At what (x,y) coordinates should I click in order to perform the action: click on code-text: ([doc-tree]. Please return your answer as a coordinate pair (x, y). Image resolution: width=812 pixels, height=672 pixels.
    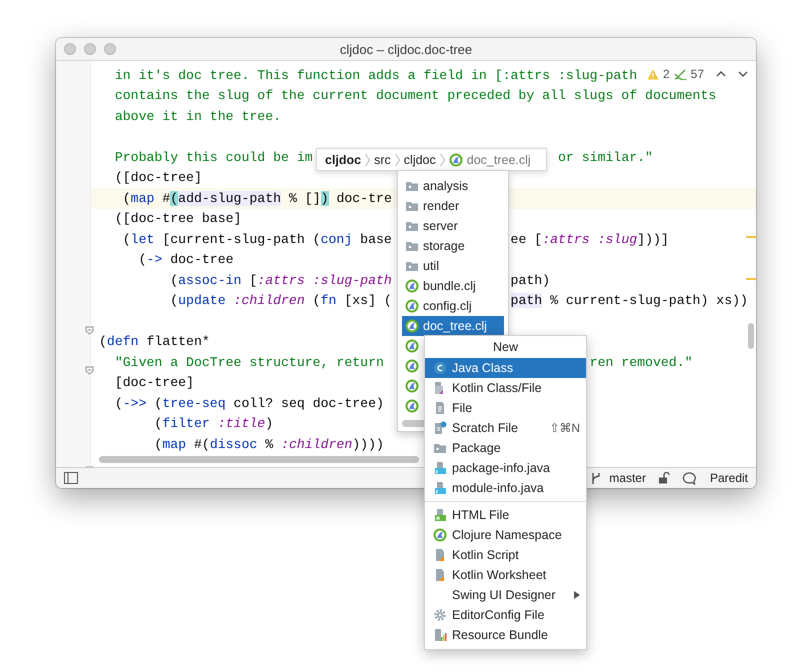
    Looking at the image, I should click on (158, 178).